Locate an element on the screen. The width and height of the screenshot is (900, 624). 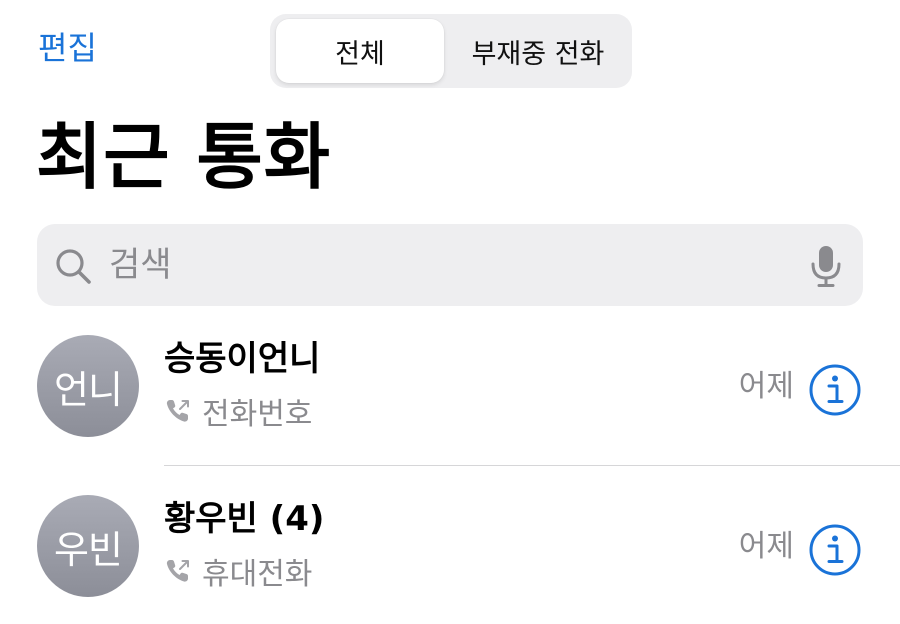
search-icon is located at coordinates (73, 266).